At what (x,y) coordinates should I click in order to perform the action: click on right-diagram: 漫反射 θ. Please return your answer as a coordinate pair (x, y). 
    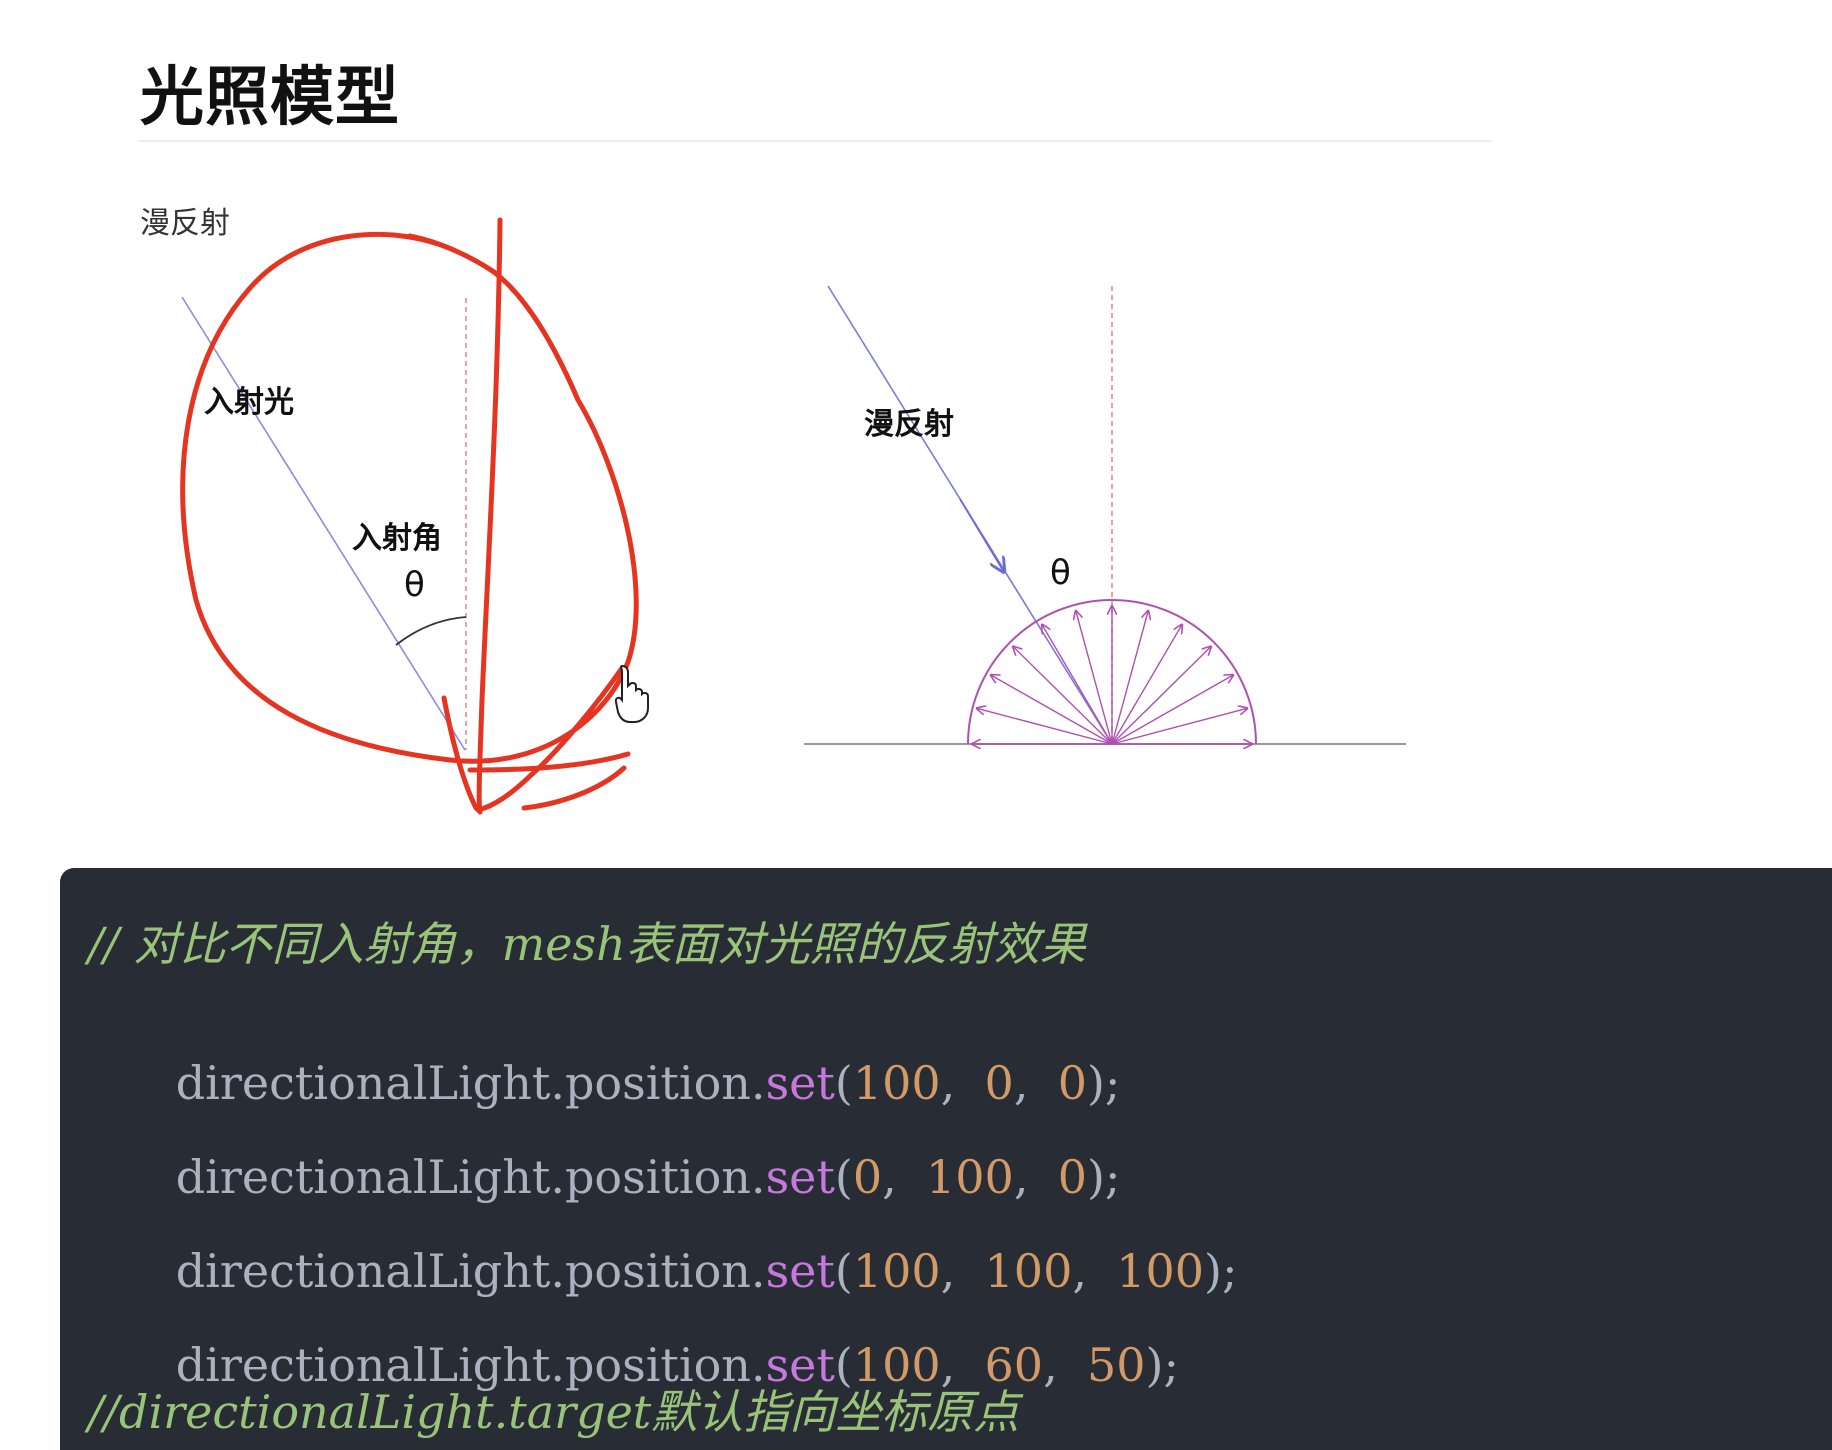
    Looking at the image, I should click on (1105, 514).